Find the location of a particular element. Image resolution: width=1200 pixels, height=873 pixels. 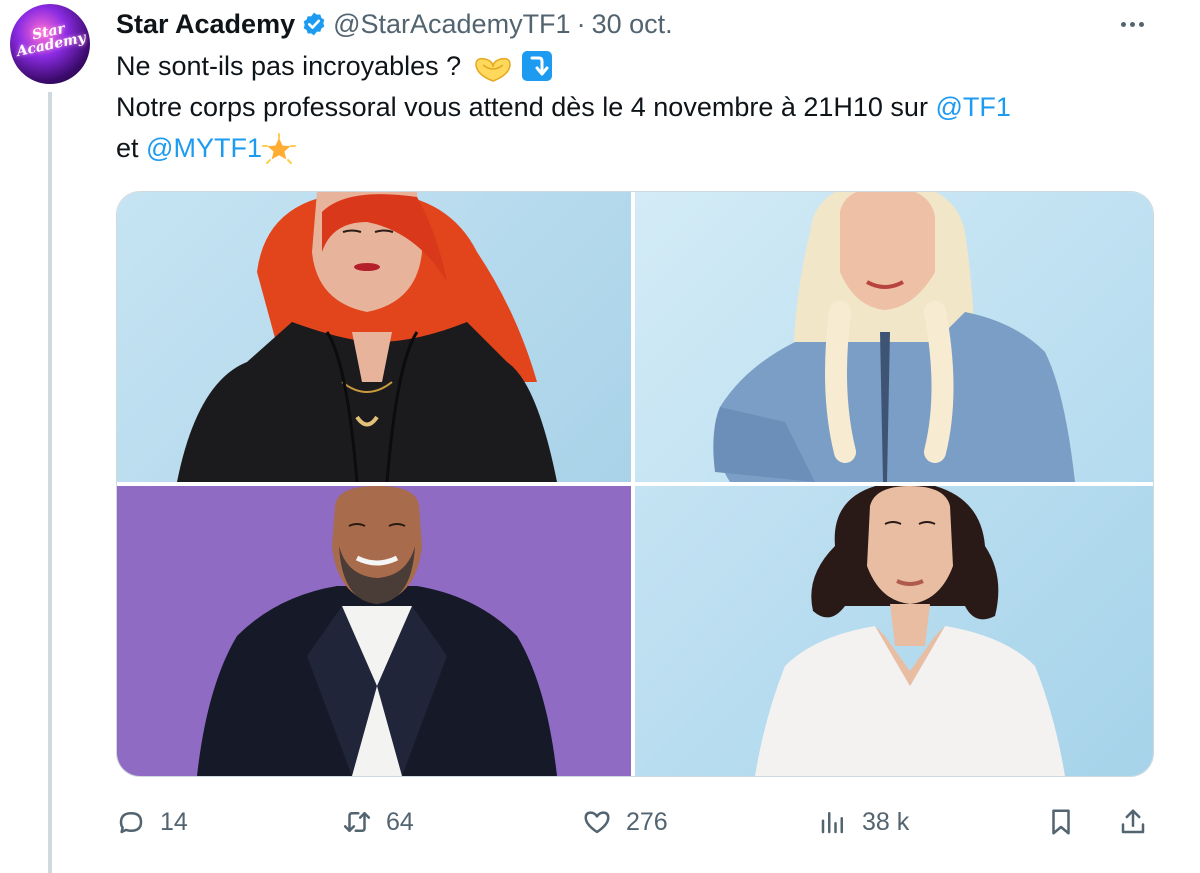

tweet-date: 30 oct. is located at coordinates (632, 24).